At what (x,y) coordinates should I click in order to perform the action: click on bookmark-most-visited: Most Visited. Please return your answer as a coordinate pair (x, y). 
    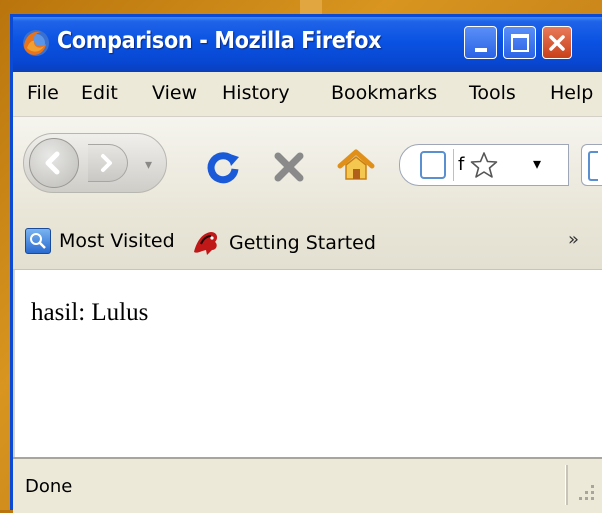
    Looking at the image, I should click on (100, 241).